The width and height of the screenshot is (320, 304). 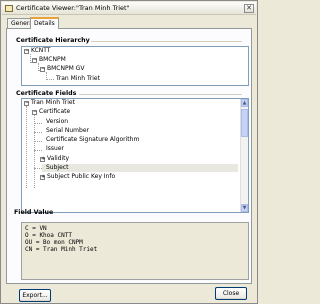 I want to click on scroll-thumb, so click(x=244, y=123).